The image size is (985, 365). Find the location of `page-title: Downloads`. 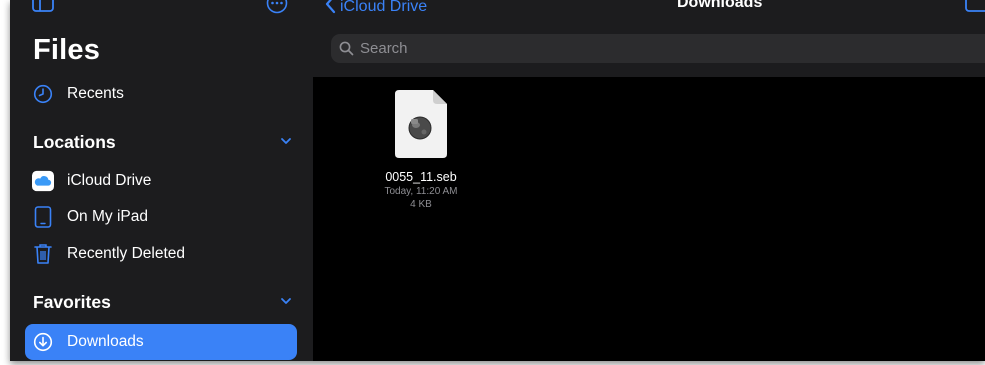

page-title: Downloads is located at coordinates (720, 5).